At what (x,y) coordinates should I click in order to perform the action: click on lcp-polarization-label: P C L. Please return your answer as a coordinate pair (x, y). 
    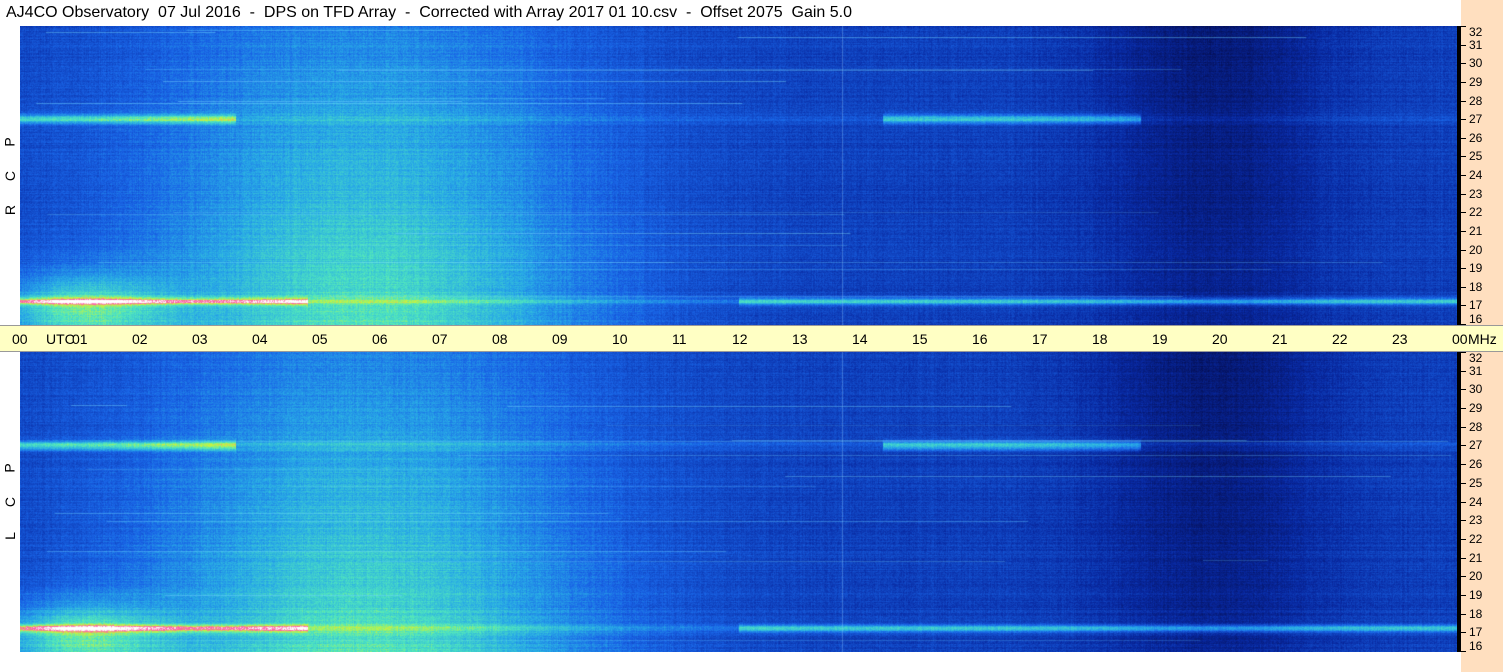
    Looking at the image, I should click on (10, 502).